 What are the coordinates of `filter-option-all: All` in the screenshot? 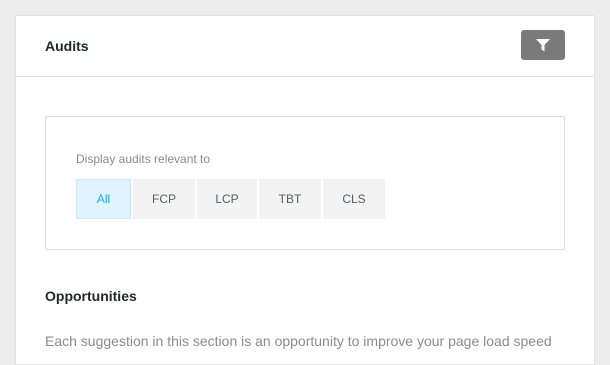 It's located at (103, 199).